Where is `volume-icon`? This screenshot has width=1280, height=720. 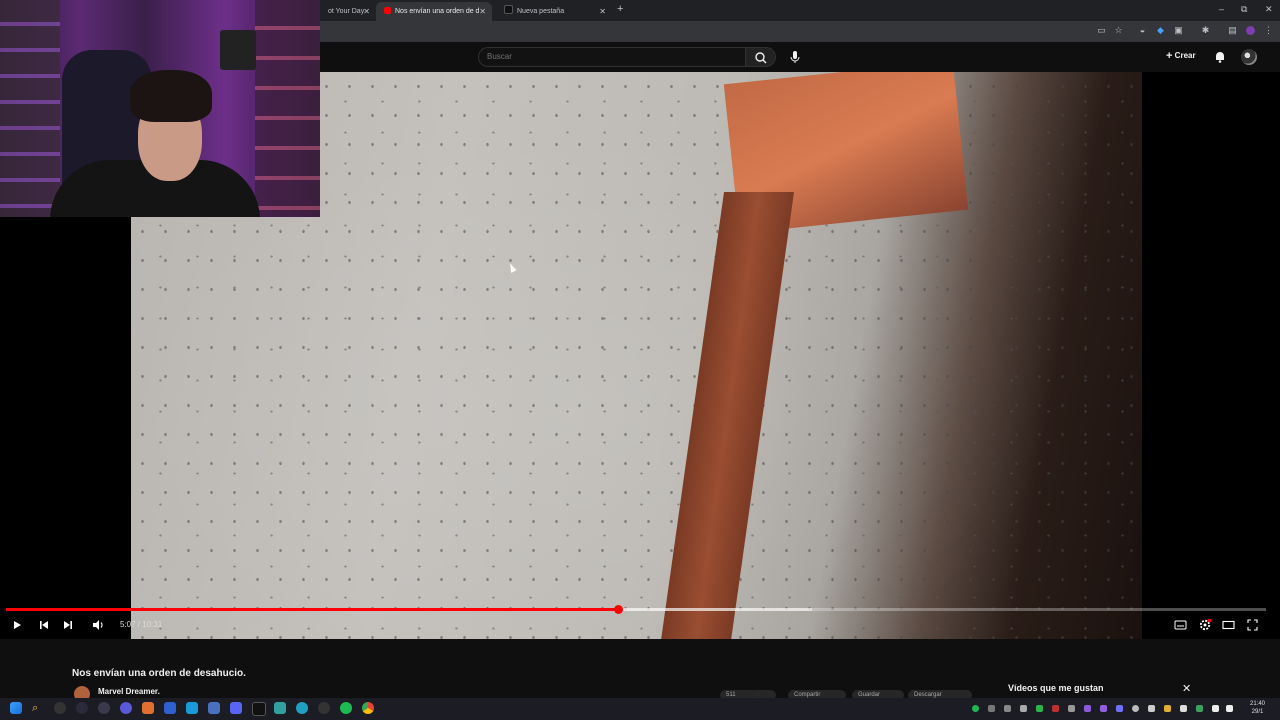
volume-icon is located at coordinates (98, 625).